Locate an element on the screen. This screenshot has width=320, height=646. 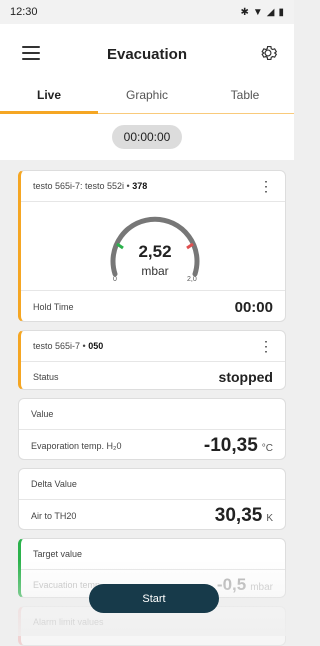
delta-label: Air to TH20 is located at coordinates (54, 515).